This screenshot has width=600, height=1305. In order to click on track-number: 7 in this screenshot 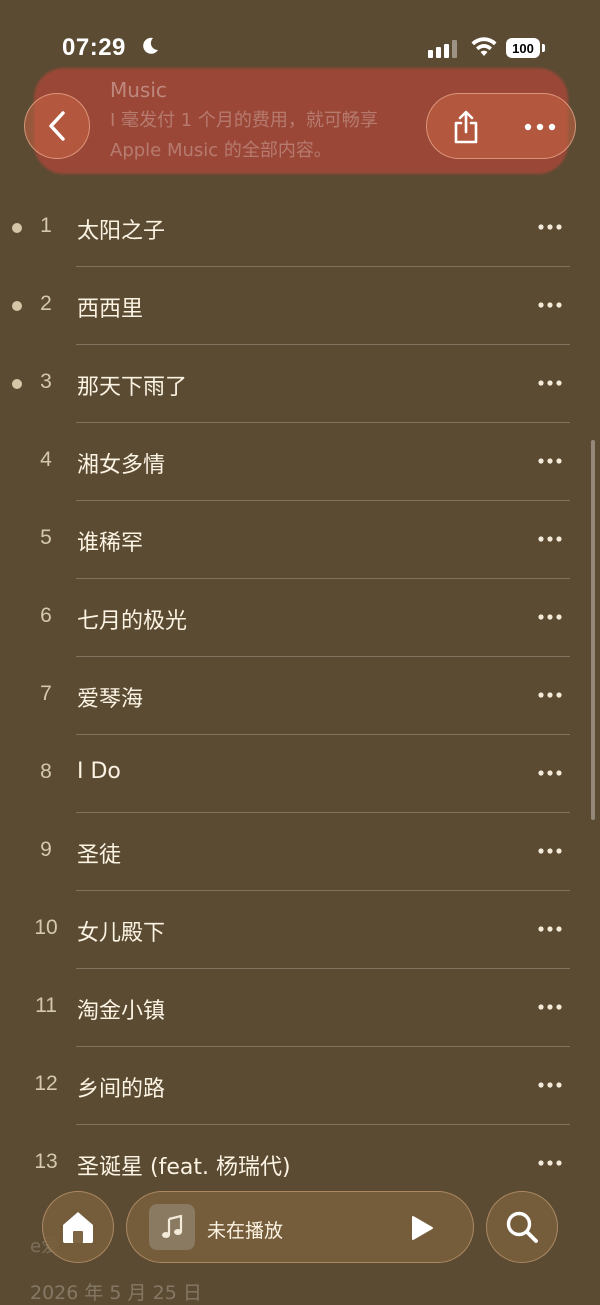, I will do `click(46, 693)`.